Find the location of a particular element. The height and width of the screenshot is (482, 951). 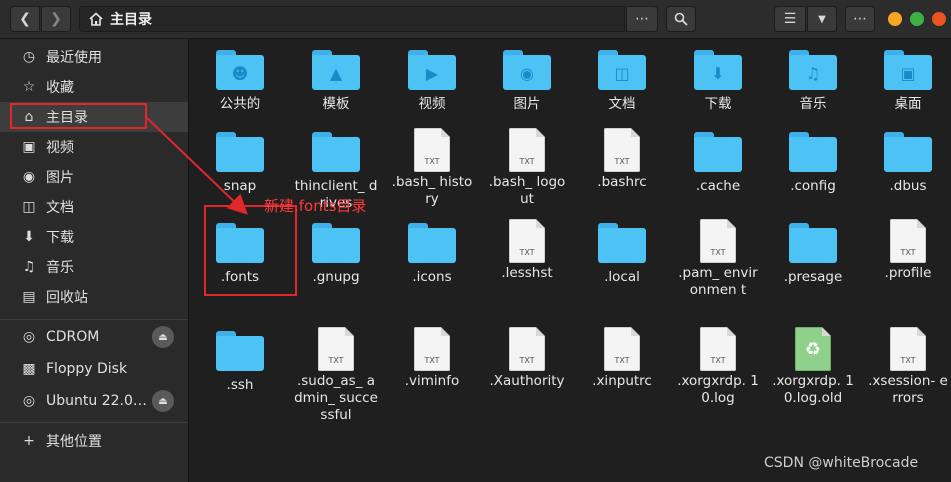

file-item: TXT .sudo_as_ admin_ successful is located at coordinates (336, 375).